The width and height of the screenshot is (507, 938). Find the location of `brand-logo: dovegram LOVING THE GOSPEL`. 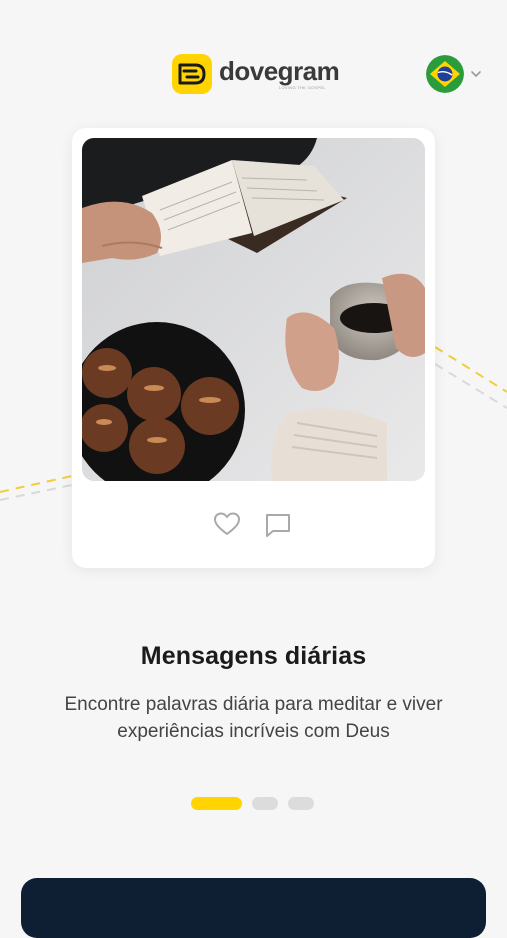

brand-logo: dovegram LOVING THE GOSPEL is located at coordinates (256, 74).